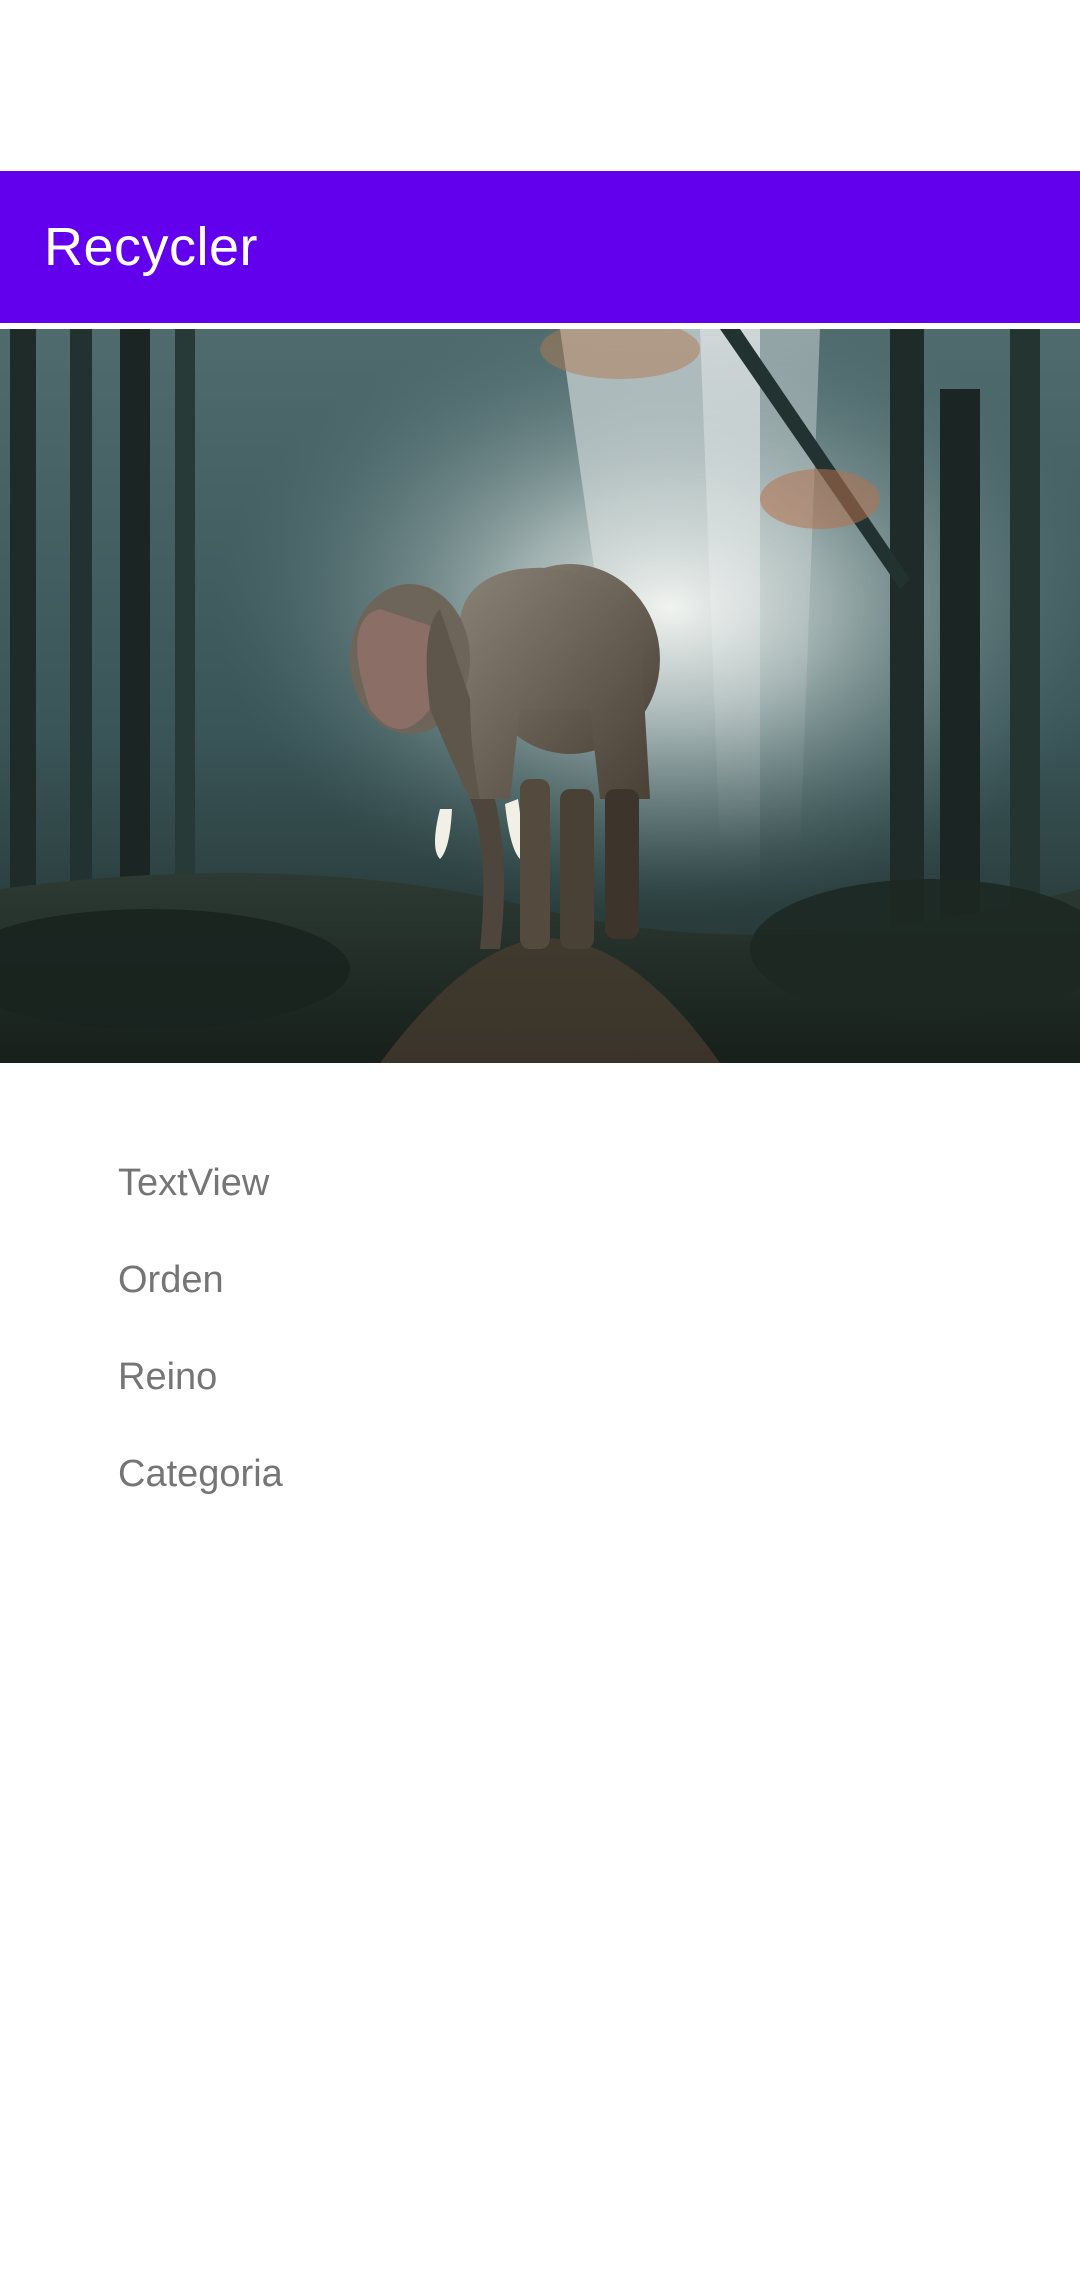 This screenshot has height=2280, width=1080. I want to click on app-title: Recycler, so click(151, 247).